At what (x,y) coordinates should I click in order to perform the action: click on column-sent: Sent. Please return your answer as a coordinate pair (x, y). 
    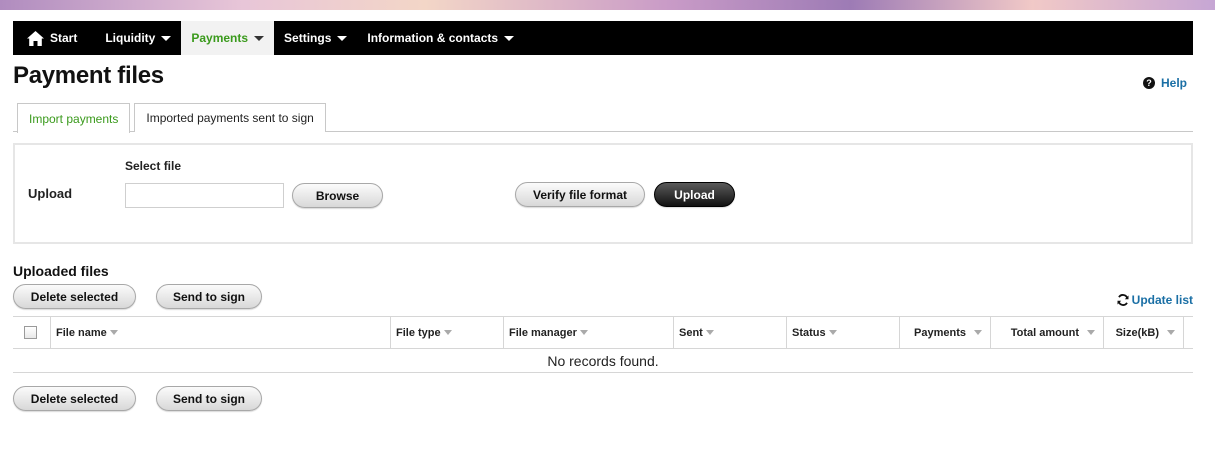
    Looking at the image, I should click on (730, 332).